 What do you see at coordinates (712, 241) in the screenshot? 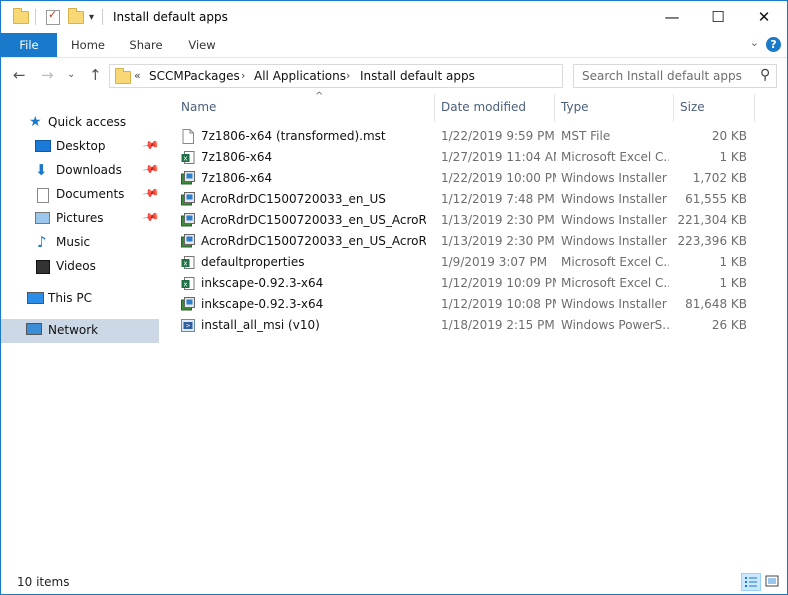
I see `file-size: 223,396 KB` at bounding box center [712, 241].